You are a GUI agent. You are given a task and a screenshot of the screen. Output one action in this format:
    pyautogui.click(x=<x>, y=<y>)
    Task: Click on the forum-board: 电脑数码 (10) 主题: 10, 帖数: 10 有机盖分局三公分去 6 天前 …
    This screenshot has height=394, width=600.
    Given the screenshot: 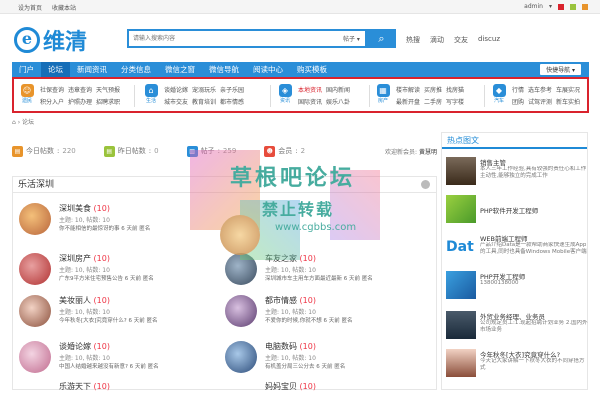 What is the action you would take?
    pyautogui.click(x=319, y=359)
    